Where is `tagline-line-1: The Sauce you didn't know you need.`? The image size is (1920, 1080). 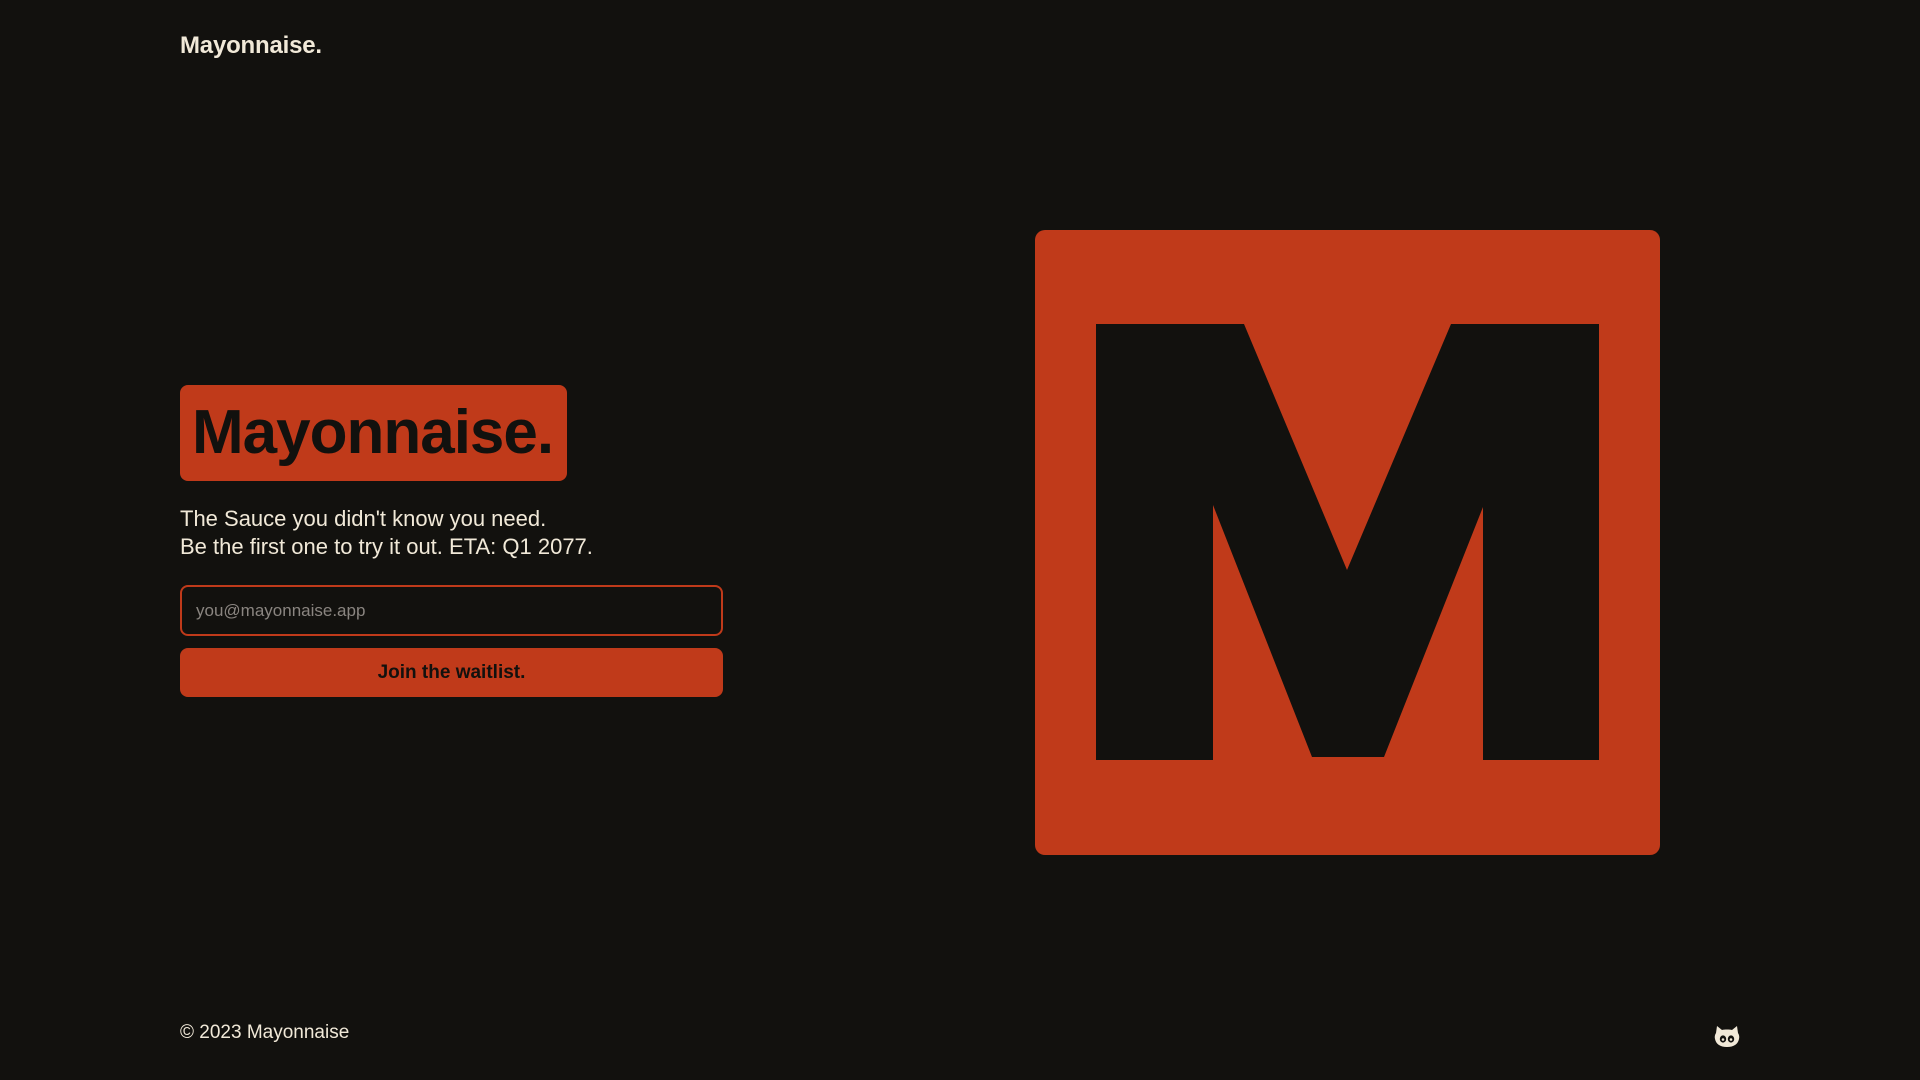 tagline-line-1: The Sauce you didn't know you need. is located at coordinates (363, 518).